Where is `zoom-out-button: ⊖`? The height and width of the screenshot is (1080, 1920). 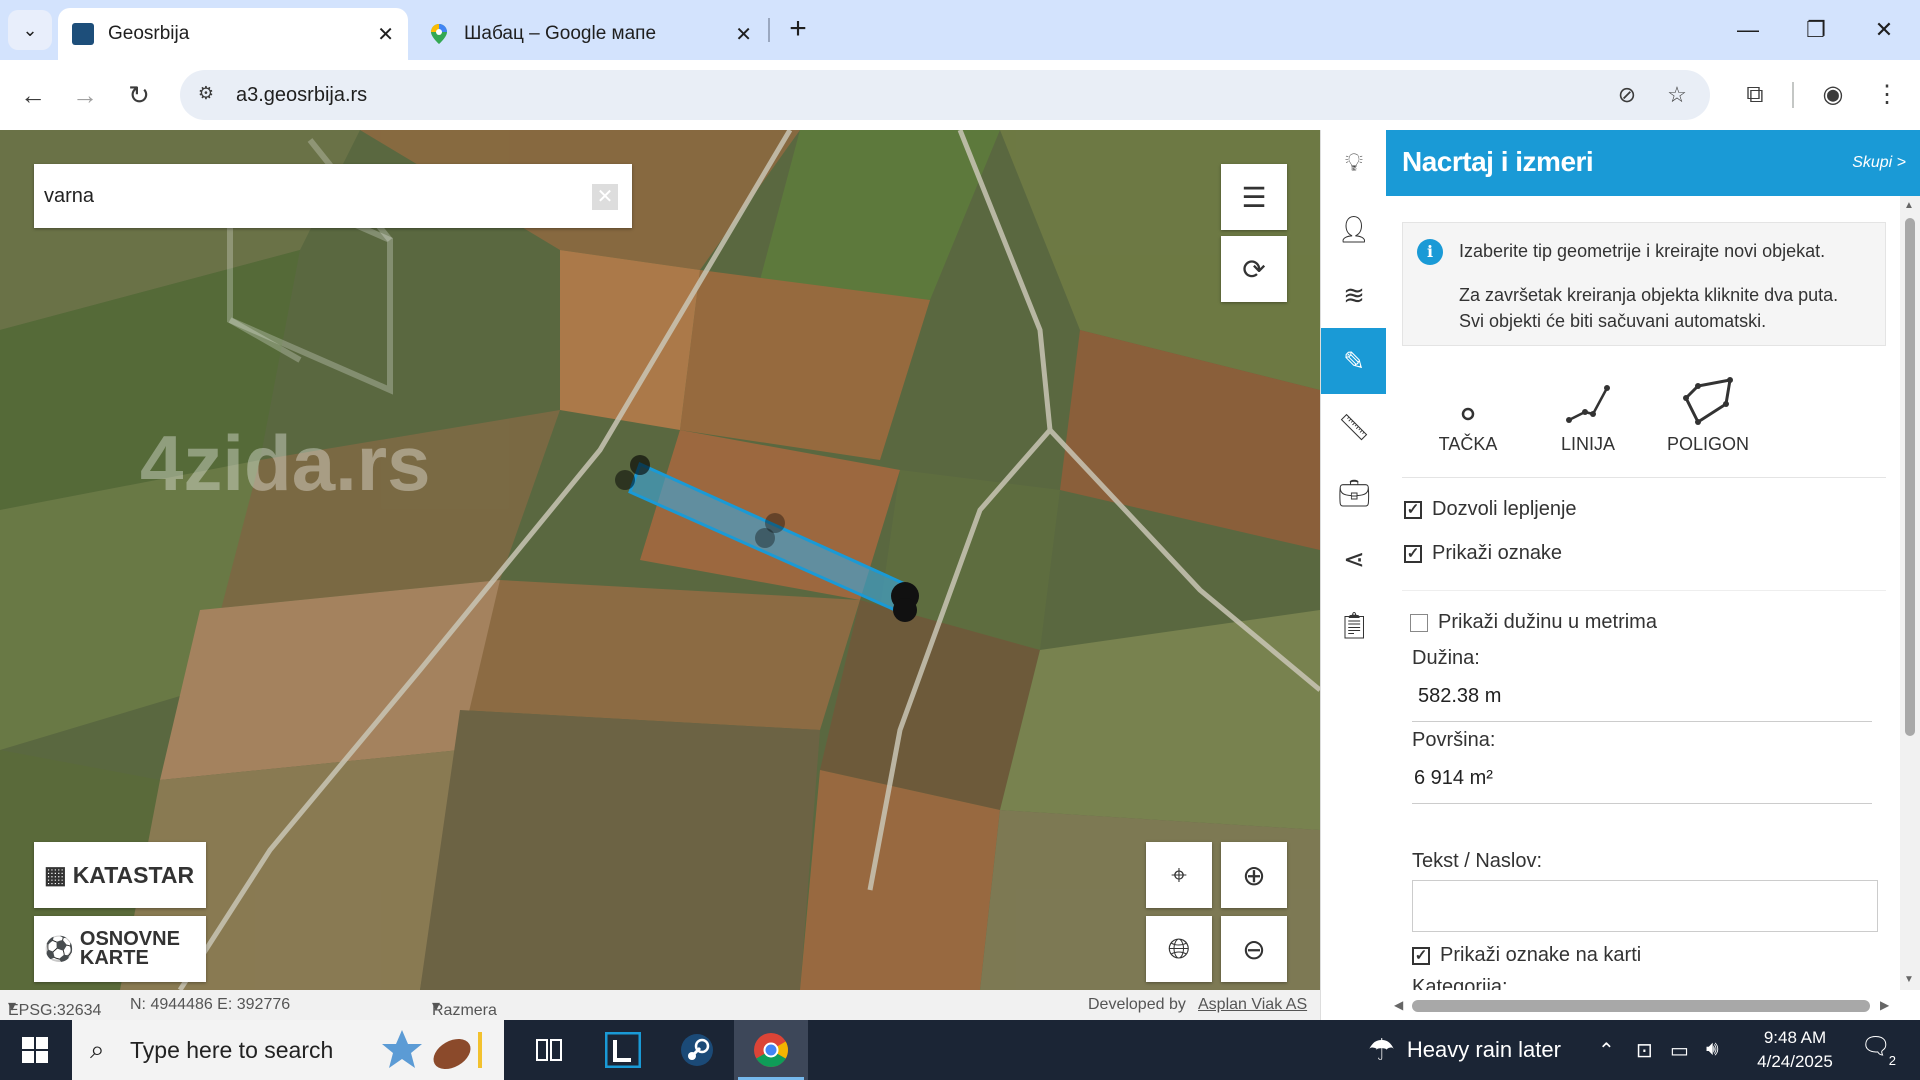
zoom-out-button: ⊖ is located at coordinates (1254, 949).